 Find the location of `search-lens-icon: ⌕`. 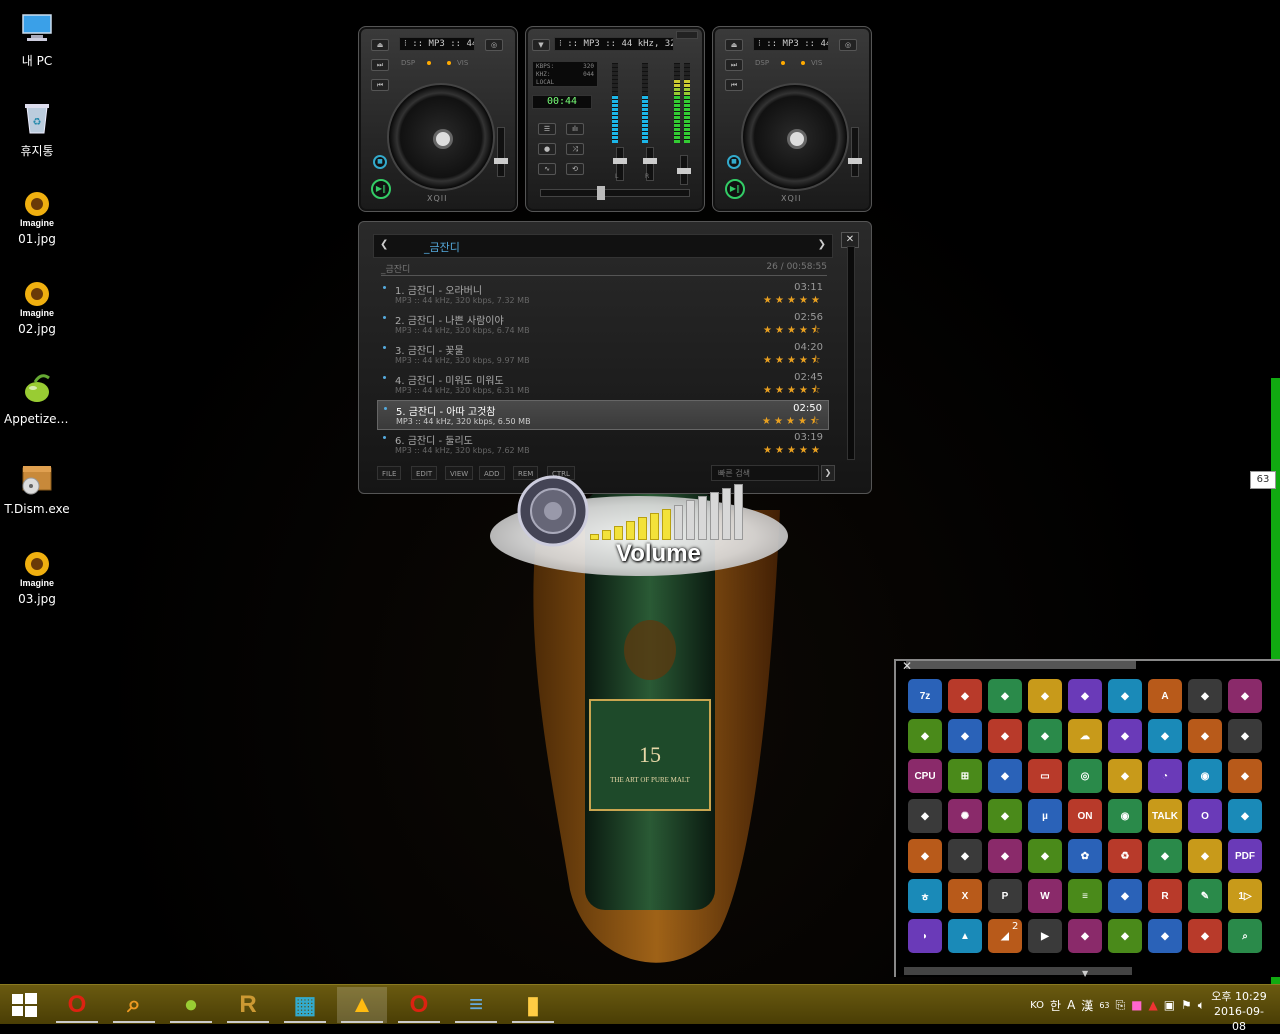

search-lens-icon: ⌕ is located at coordinates (1245, 936).